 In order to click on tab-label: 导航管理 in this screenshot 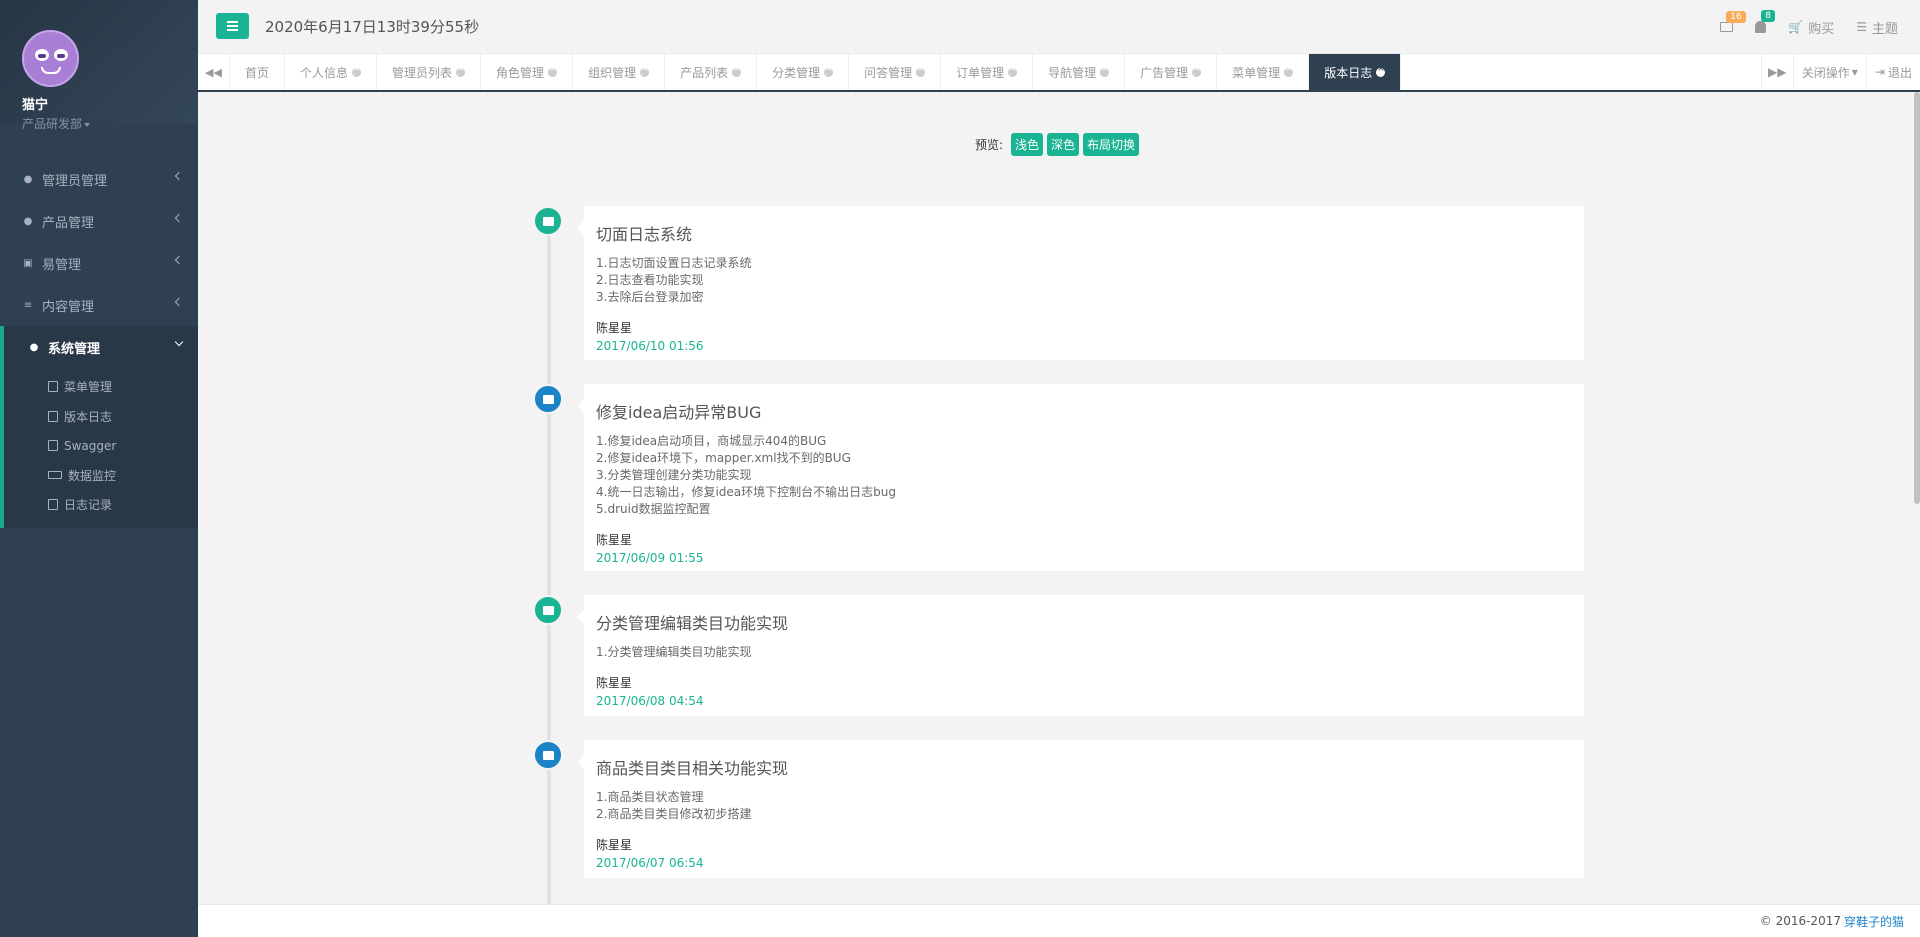, I will do `click(1072, 72)`.